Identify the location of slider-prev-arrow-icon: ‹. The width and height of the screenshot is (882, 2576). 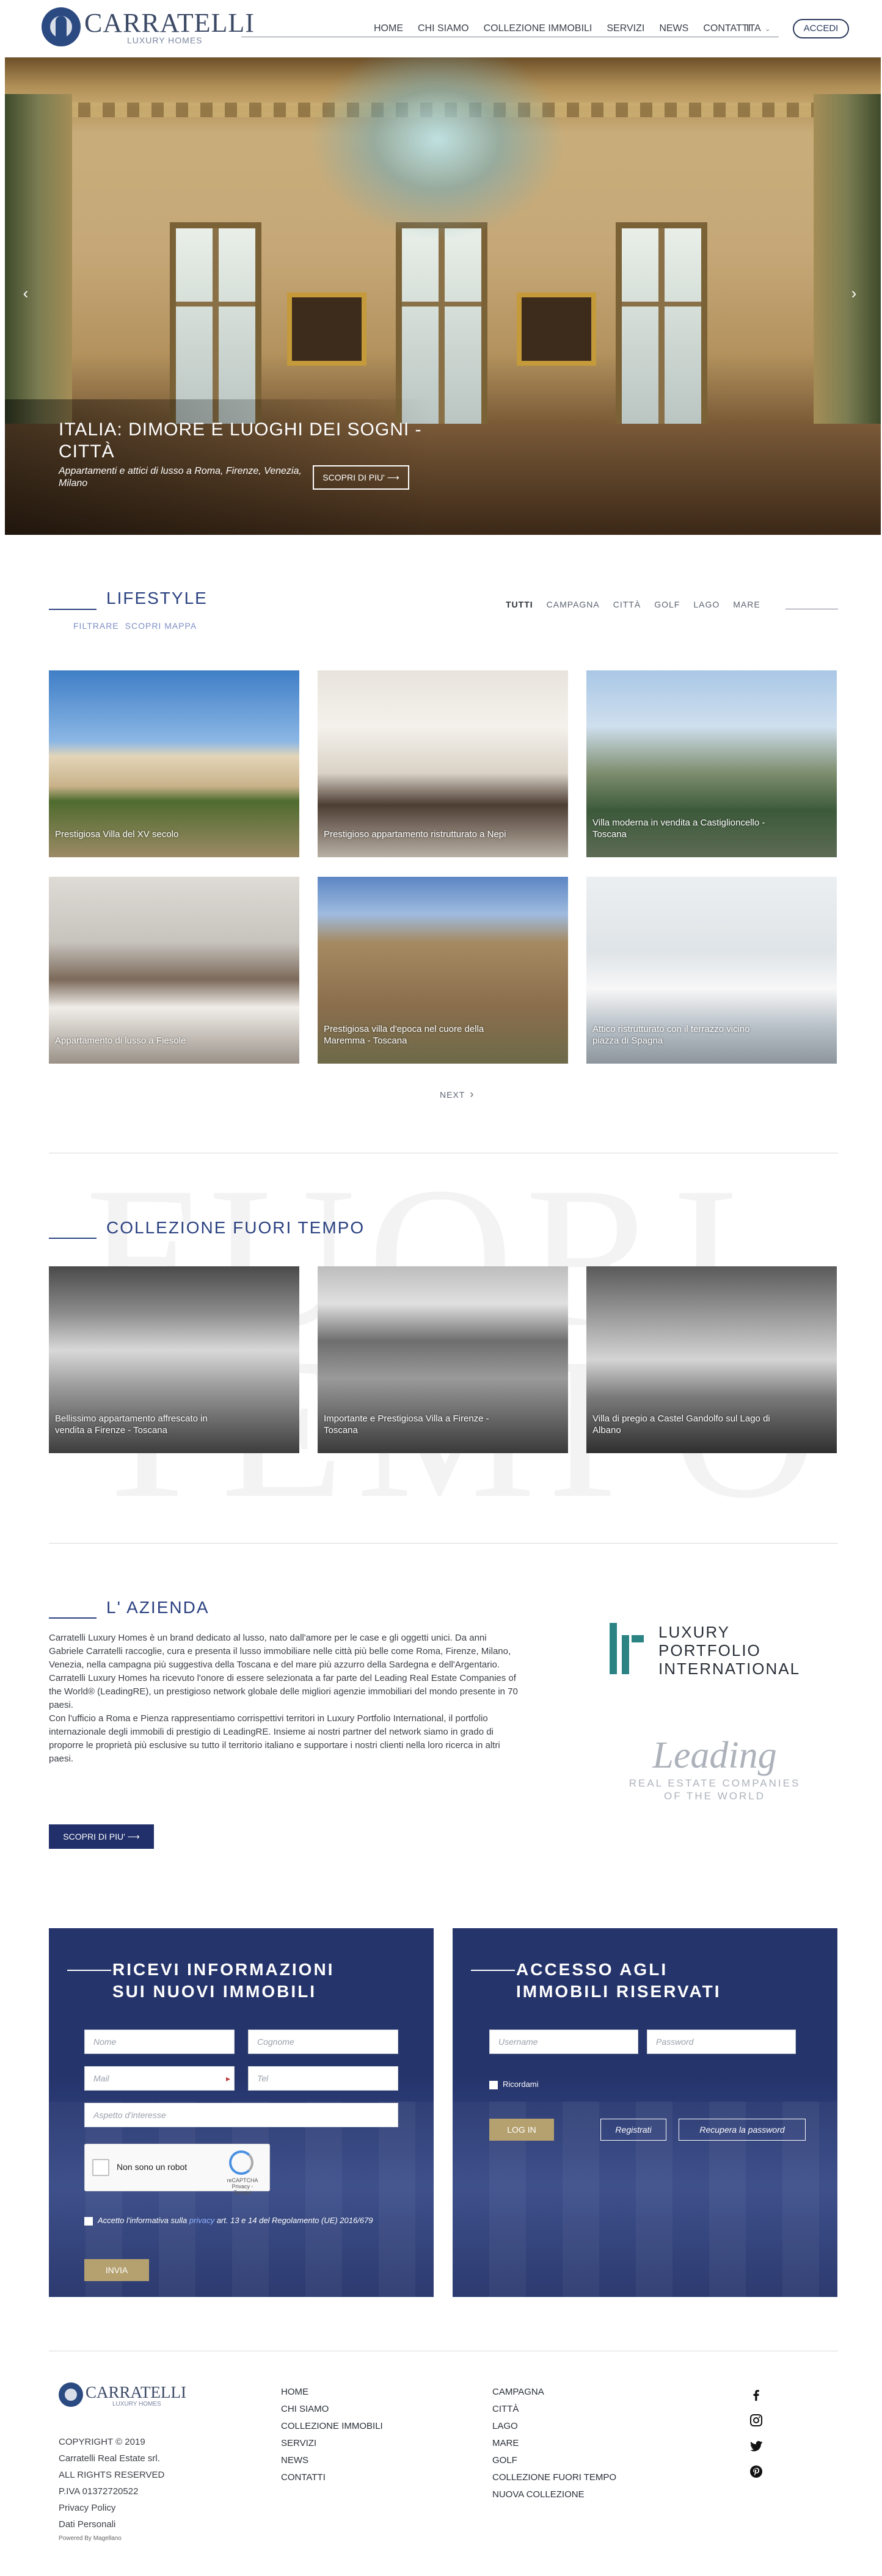
(26, 293).